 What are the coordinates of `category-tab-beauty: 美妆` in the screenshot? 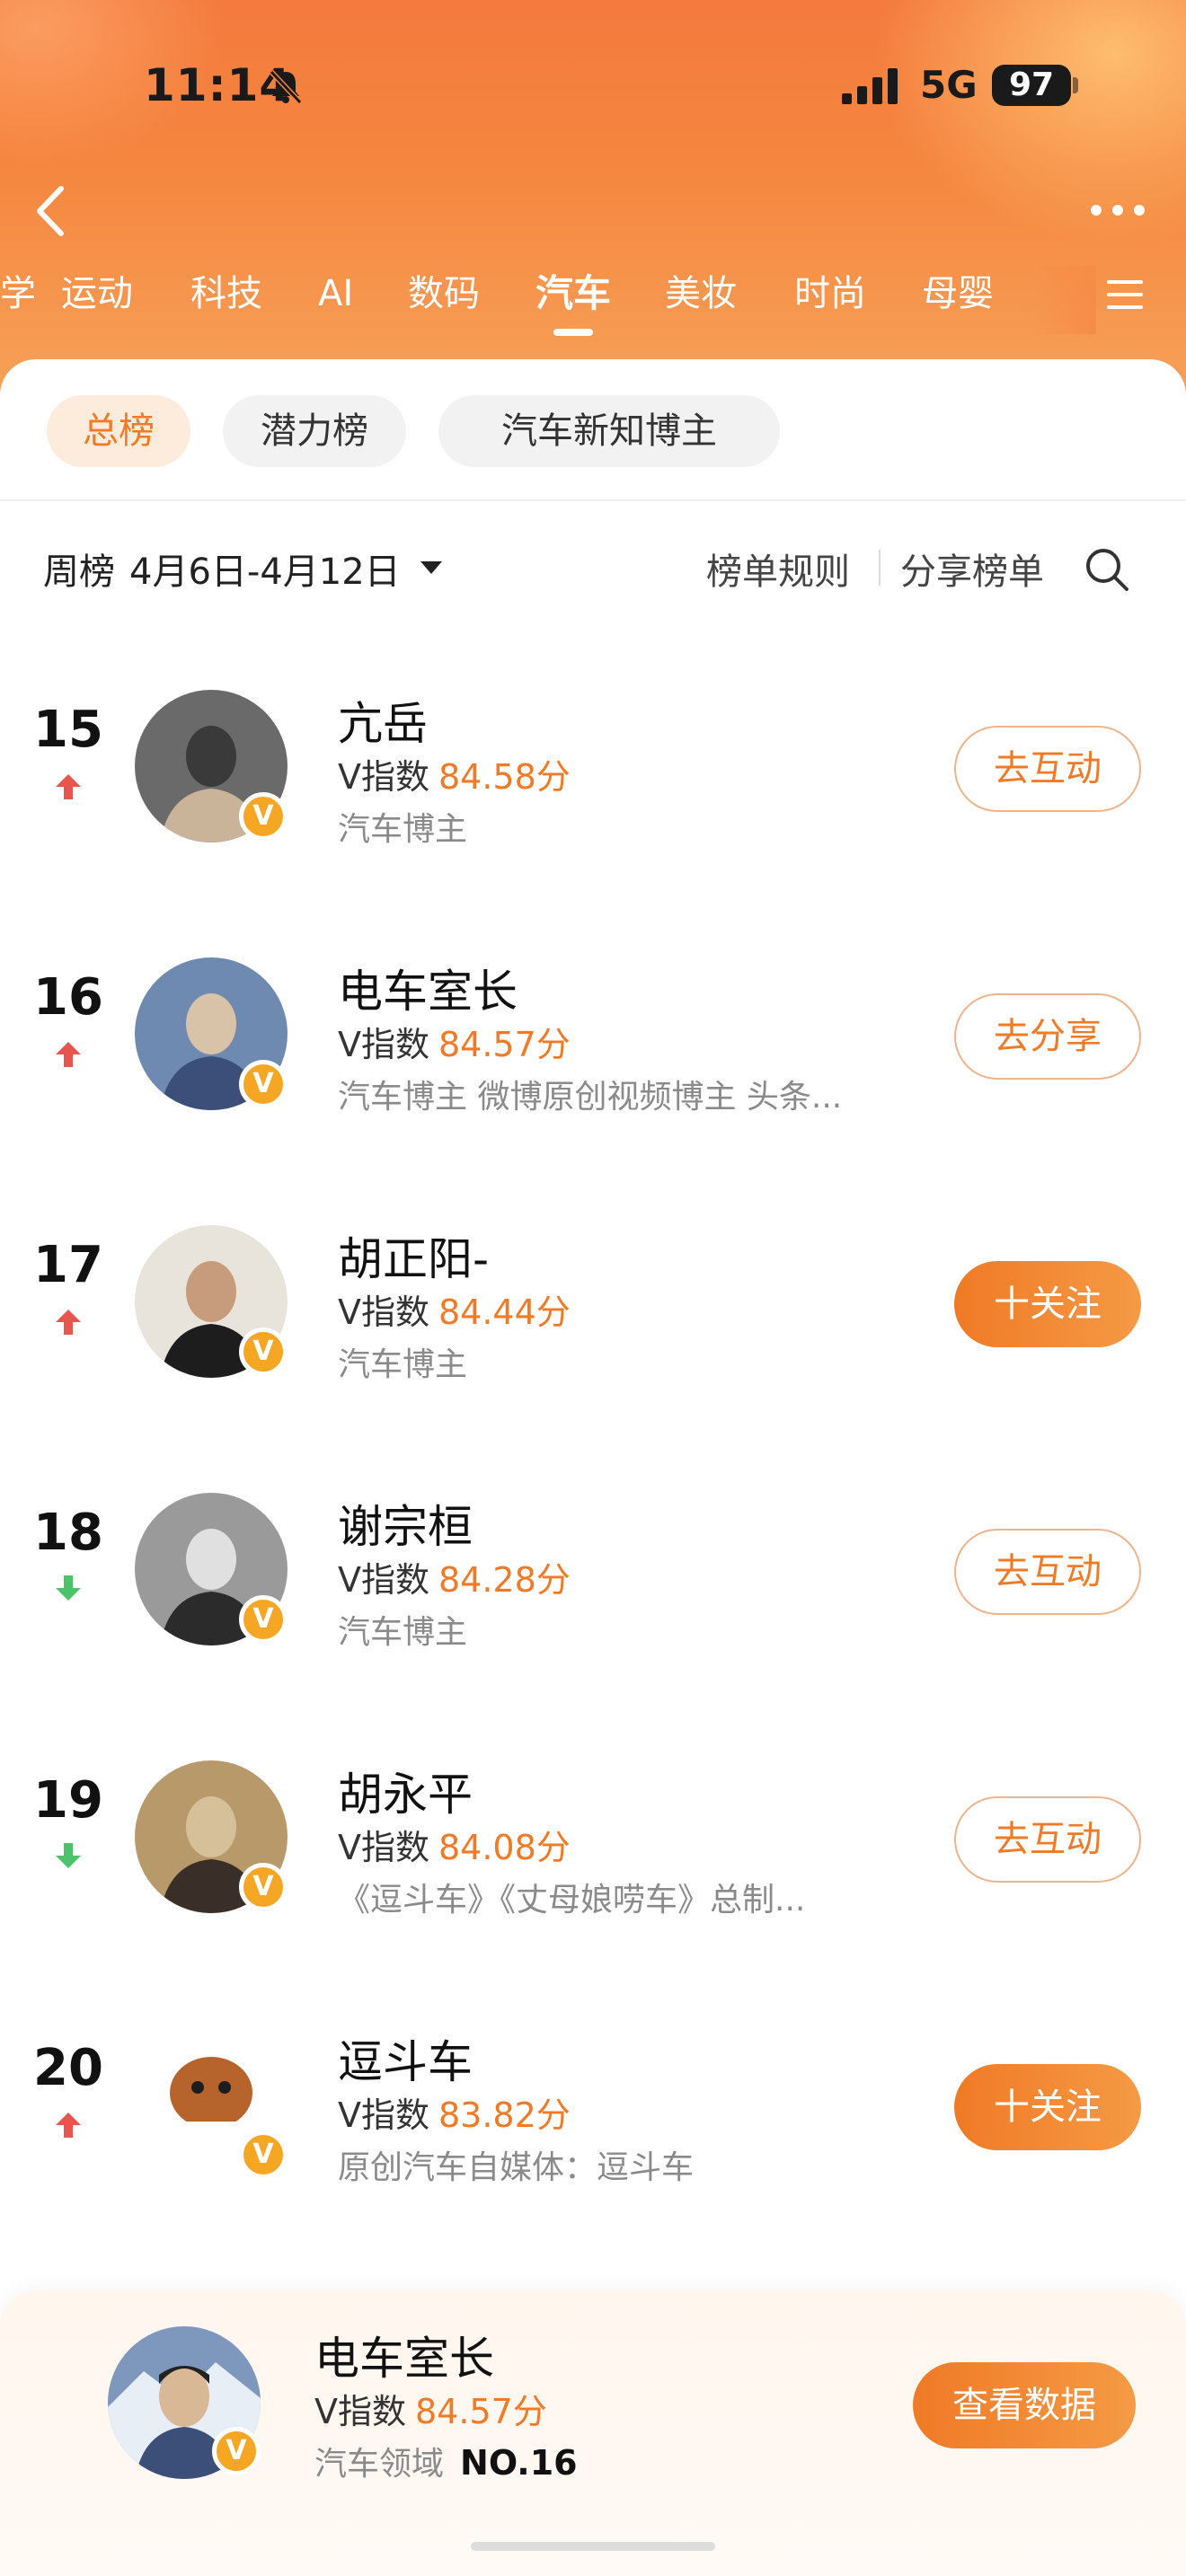 It's located at (701, 297).